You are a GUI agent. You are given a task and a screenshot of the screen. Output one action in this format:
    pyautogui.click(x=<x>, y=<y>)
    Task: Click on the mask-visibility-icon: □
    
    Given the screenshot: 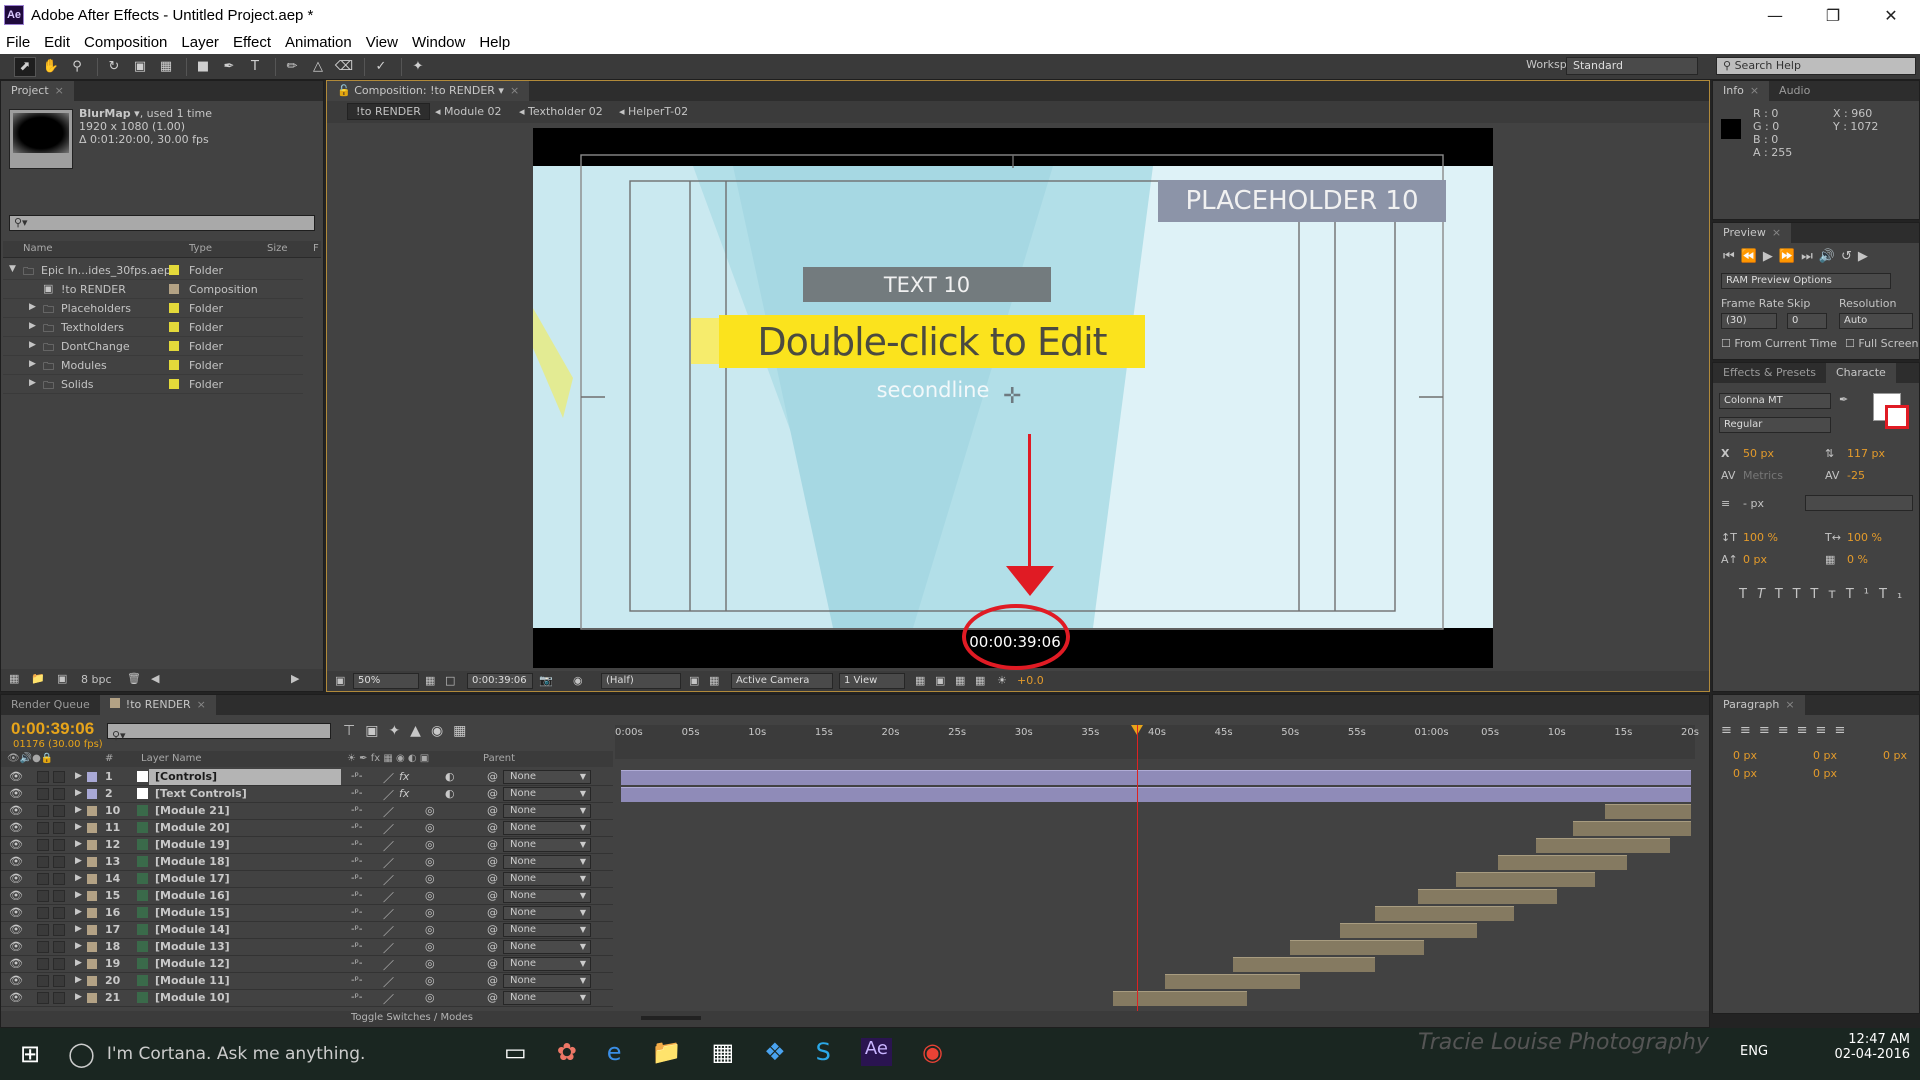 What is the action you would take?
    pyautogui.click(x=450, y=680)
    